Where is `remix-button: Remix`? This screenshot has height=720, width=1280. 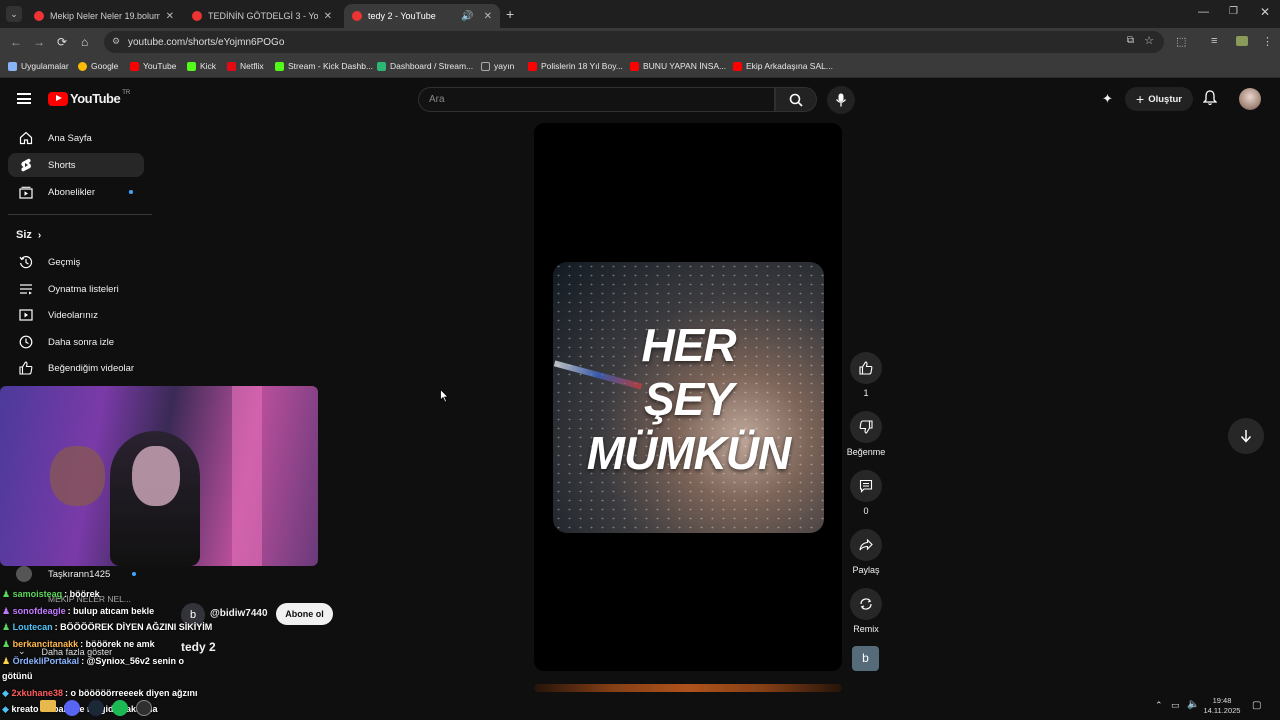
remix-button: Remix is located at coordinates (866, 611).